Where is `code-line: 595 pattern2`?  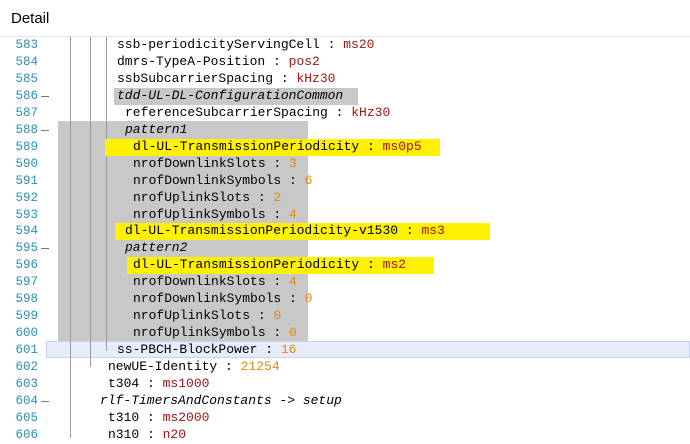 code-line: 595 pattern2 is located at coordinates (345, 248).